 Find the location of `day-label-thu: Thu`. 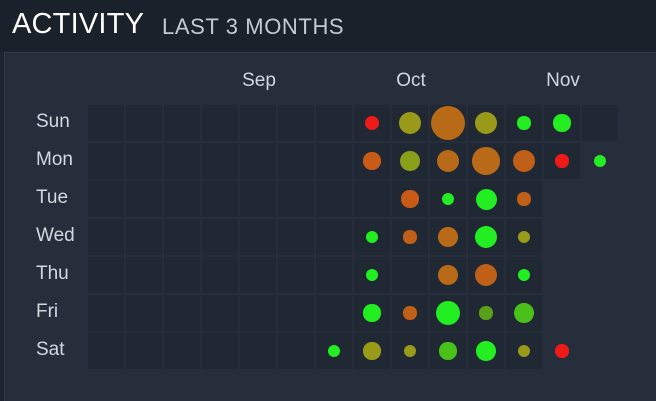

day-label-thu: Thu is located at coordinates (52, 273).